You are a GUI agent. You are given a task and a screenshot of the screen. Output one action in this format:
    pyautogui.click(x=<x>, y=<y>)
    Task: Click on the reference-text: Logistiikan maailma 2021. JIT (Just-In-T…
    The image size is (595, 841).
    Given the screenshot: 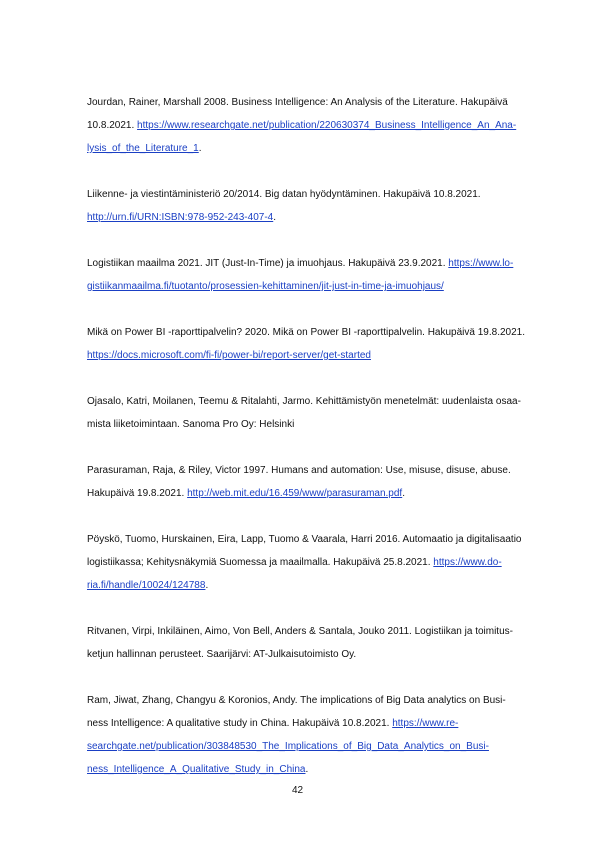 What is the action you would take?
    pyautogui.click(x=268, y=263)
    